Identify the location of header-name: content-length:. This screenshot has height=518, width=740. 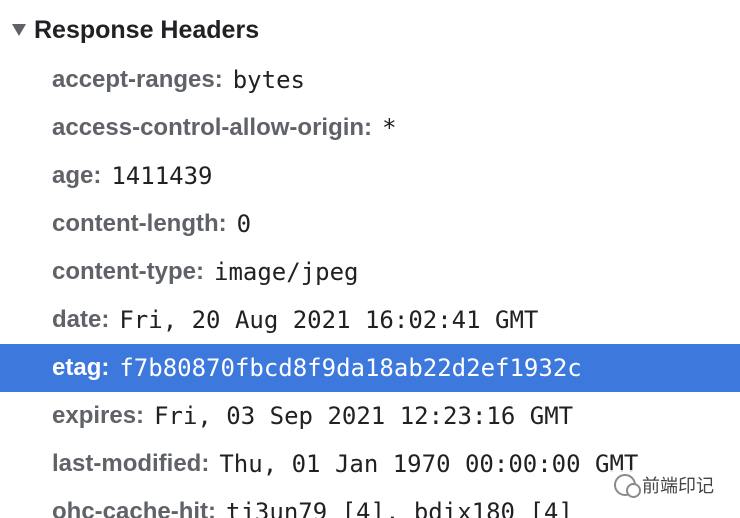
(139, 223).